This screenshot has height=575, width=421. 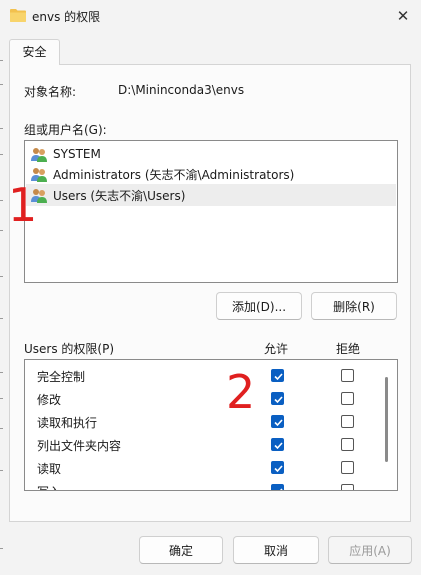 What do you see at coordinates (18, 15) in the screenshot?
I see `folder-icon` at bounding box center [18, 15].